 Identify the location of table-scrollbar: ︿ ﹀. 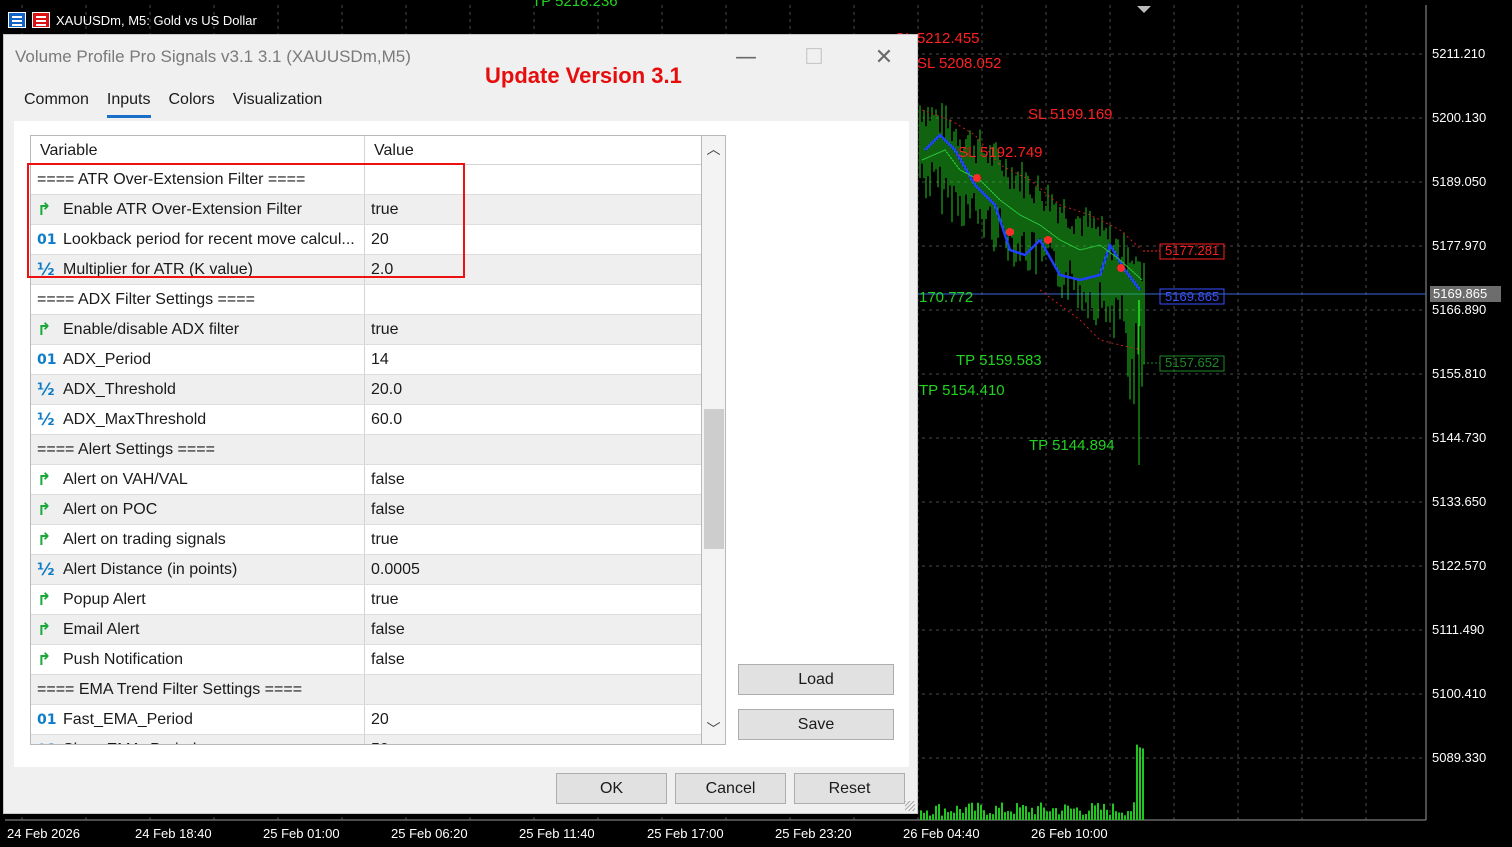
(714, 440).